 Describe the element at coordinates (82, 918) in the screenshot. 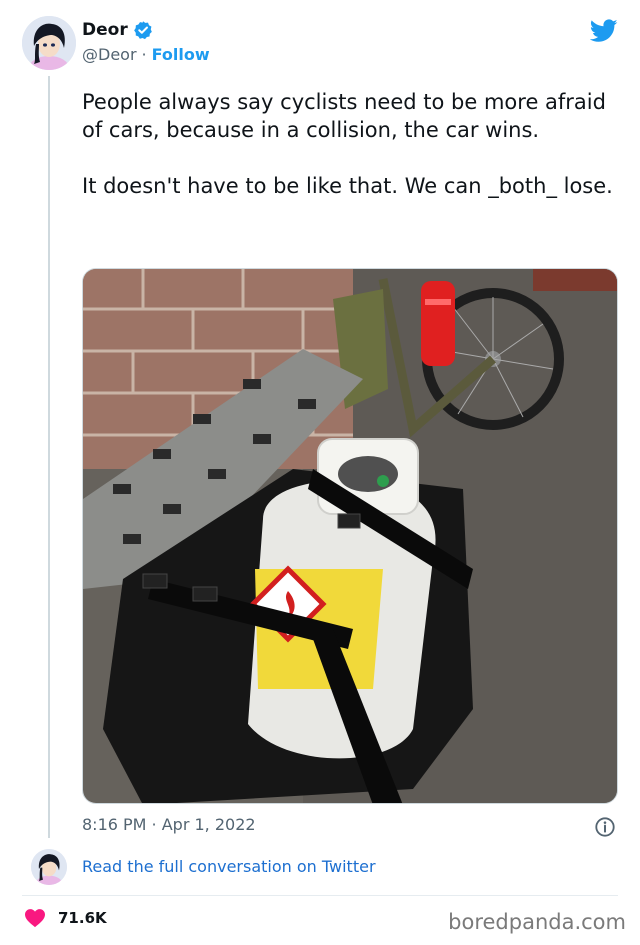

I see `like-count: 71.6K` at that location.